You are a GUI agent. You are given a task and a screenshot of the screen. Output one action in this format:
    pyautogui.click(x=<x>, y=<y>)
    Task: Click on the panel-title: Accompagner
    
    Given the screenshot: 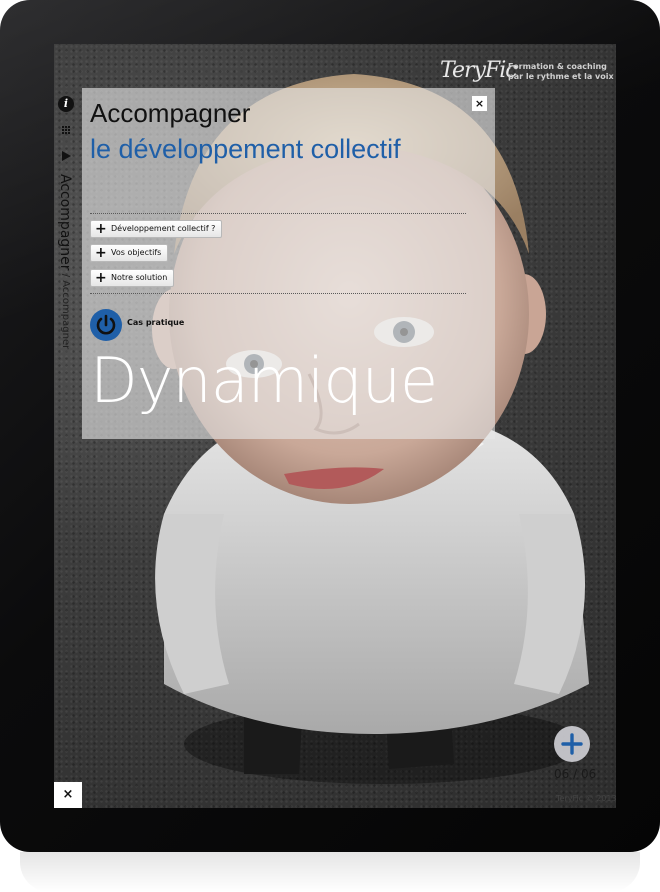 What is the action you would take?
    pyautogui.click(x=170, y=113)
    